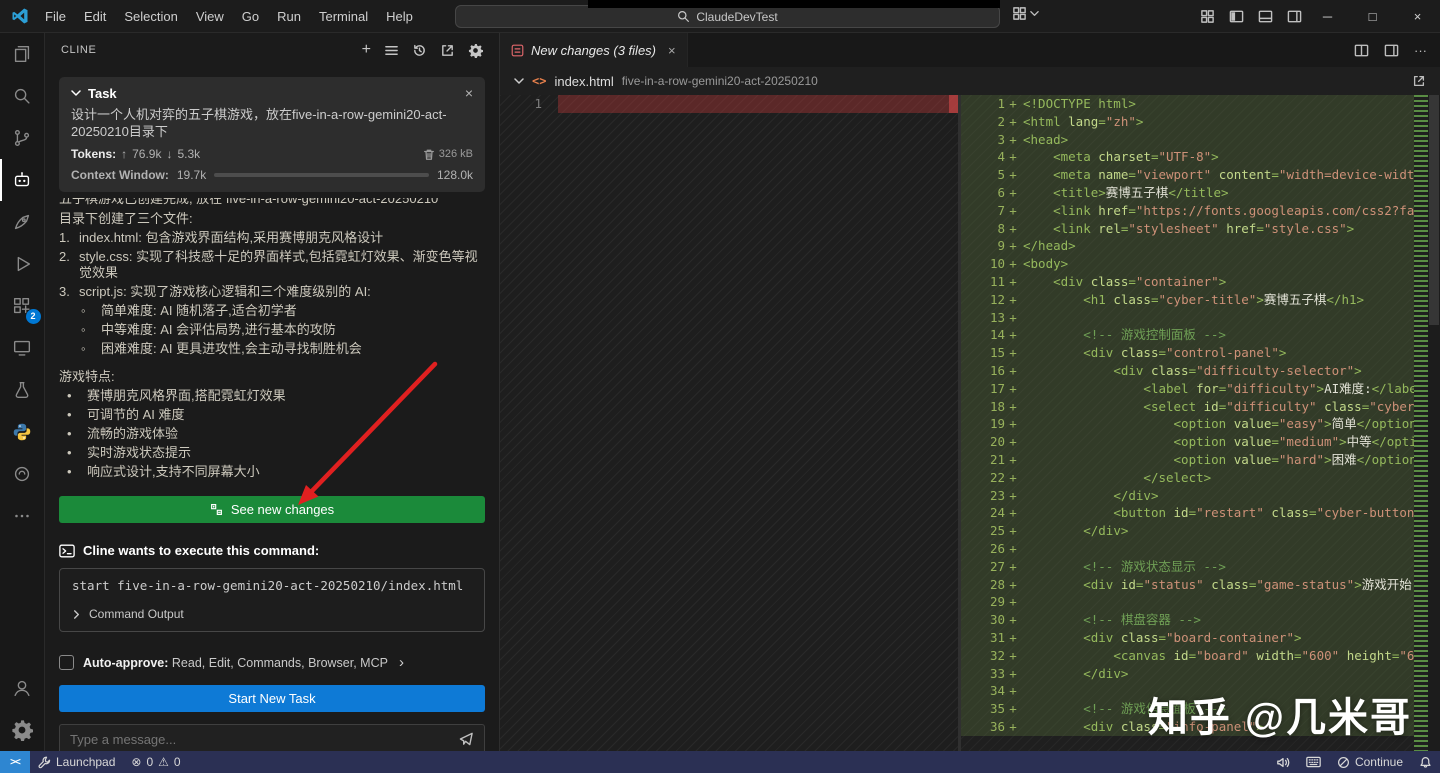 The width and height of the screenshot is (1440, 773). I want to click on code-line: 6 + <title>赛博五子棋</title>, so click(1187, 192).